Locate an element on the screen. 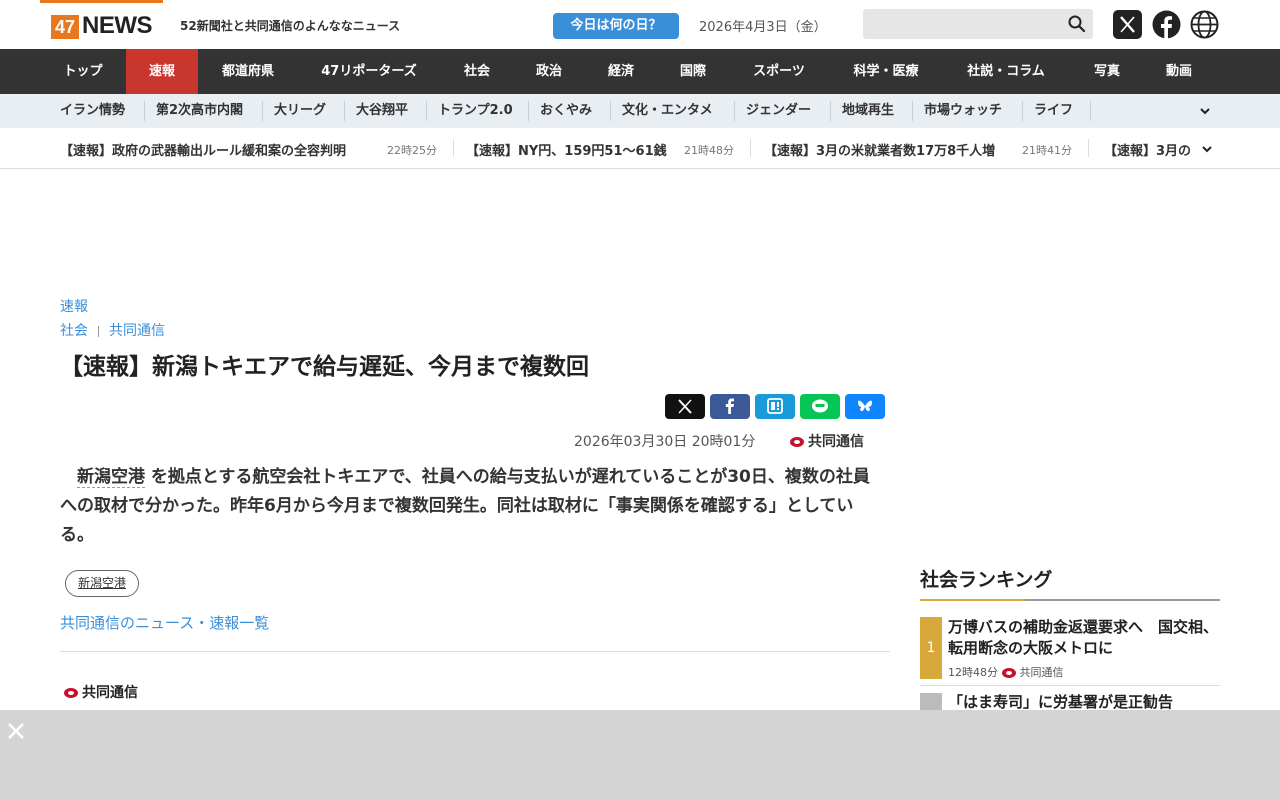 The width and height of the screenshot is (1280, 800). ranking-title: 社会ランキング is located at coordinates (986, 580).